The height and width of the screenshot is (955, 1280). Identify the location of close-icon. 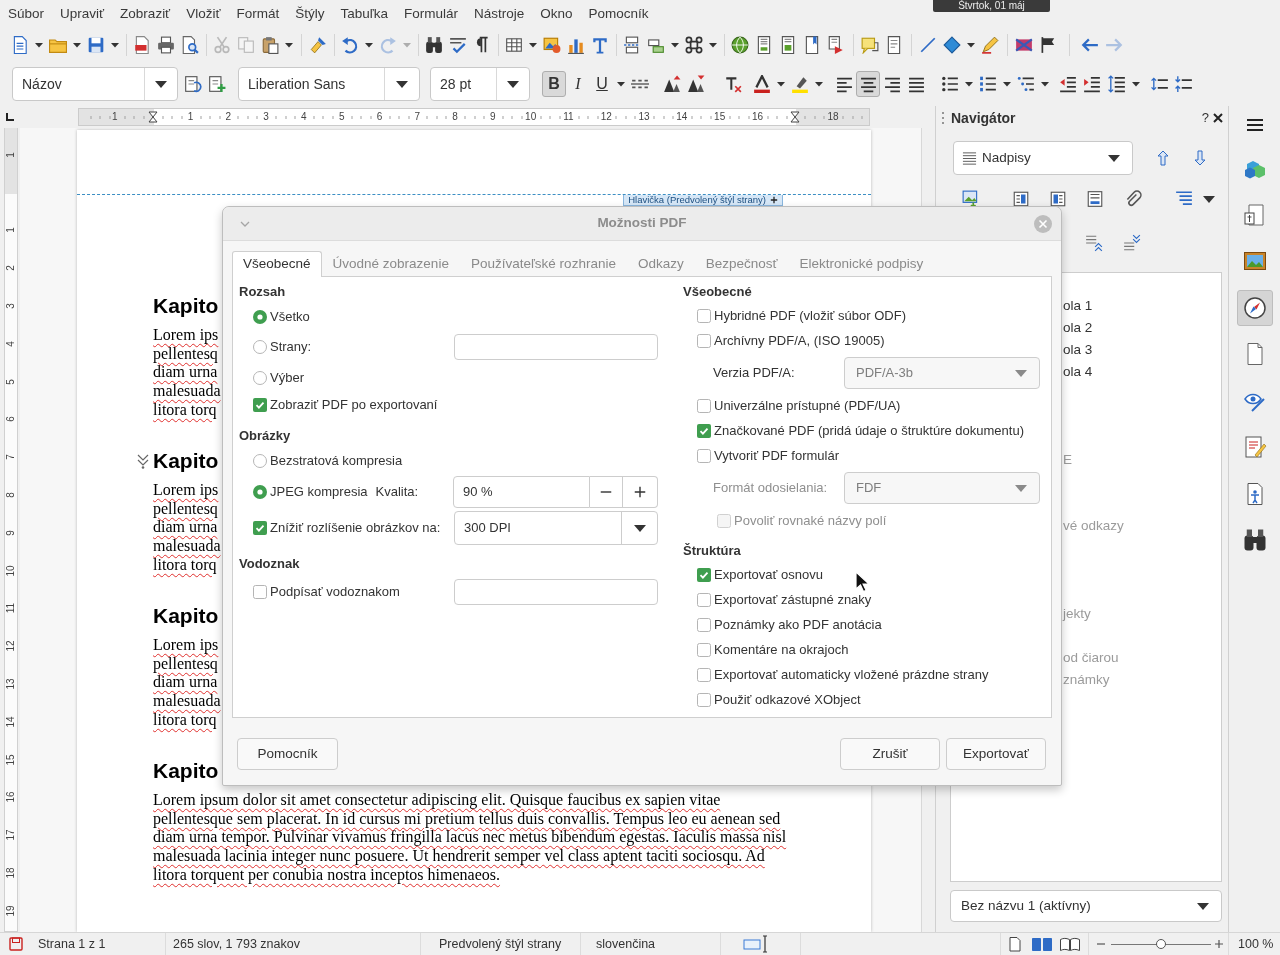
(1218, 118).